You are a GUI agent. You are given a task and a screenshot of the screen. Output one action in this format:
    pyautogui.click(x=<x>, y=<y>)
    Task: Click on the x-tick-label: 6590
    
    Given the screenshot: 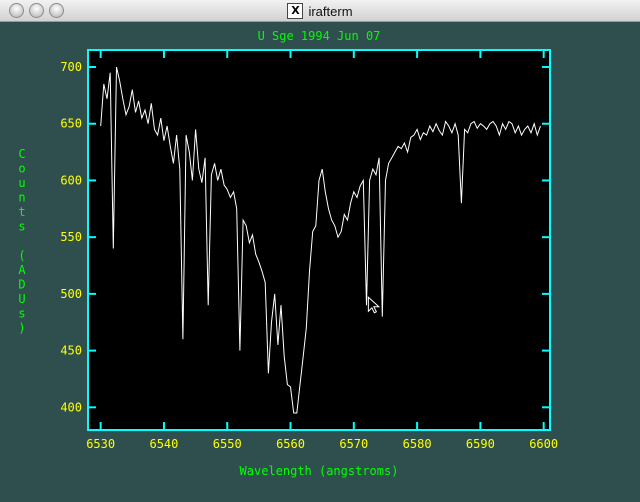 What is the action you would take?
    pyautogui.click(x=480, y=444)
    